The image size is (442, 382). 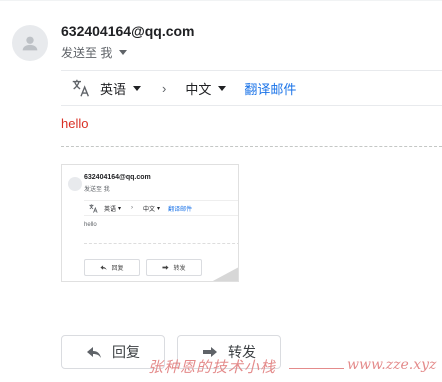 What do you see at coordinates (113, 89) in the screenshot?
I see `source-language-label: 英语` at bounding box center [113, 89].